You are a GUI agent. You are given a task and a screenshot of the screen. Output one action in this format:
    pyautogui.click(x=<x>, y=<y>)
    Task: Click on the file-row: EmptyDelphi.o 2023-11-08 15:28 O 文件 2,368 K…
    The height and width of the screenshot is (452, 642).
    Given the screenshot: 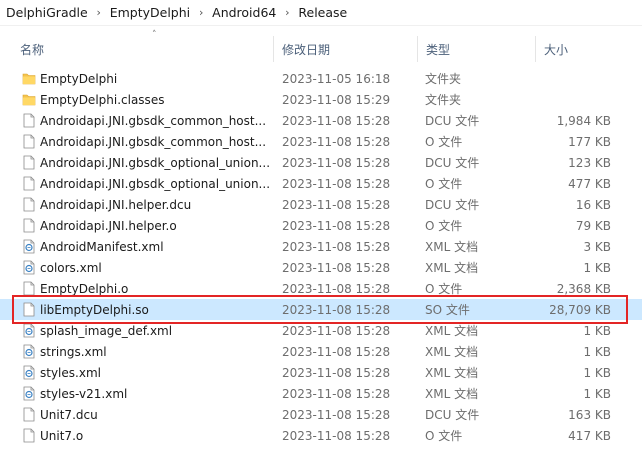 What is the action you would take?
    pyautogui.click(x=321, y=288)
    